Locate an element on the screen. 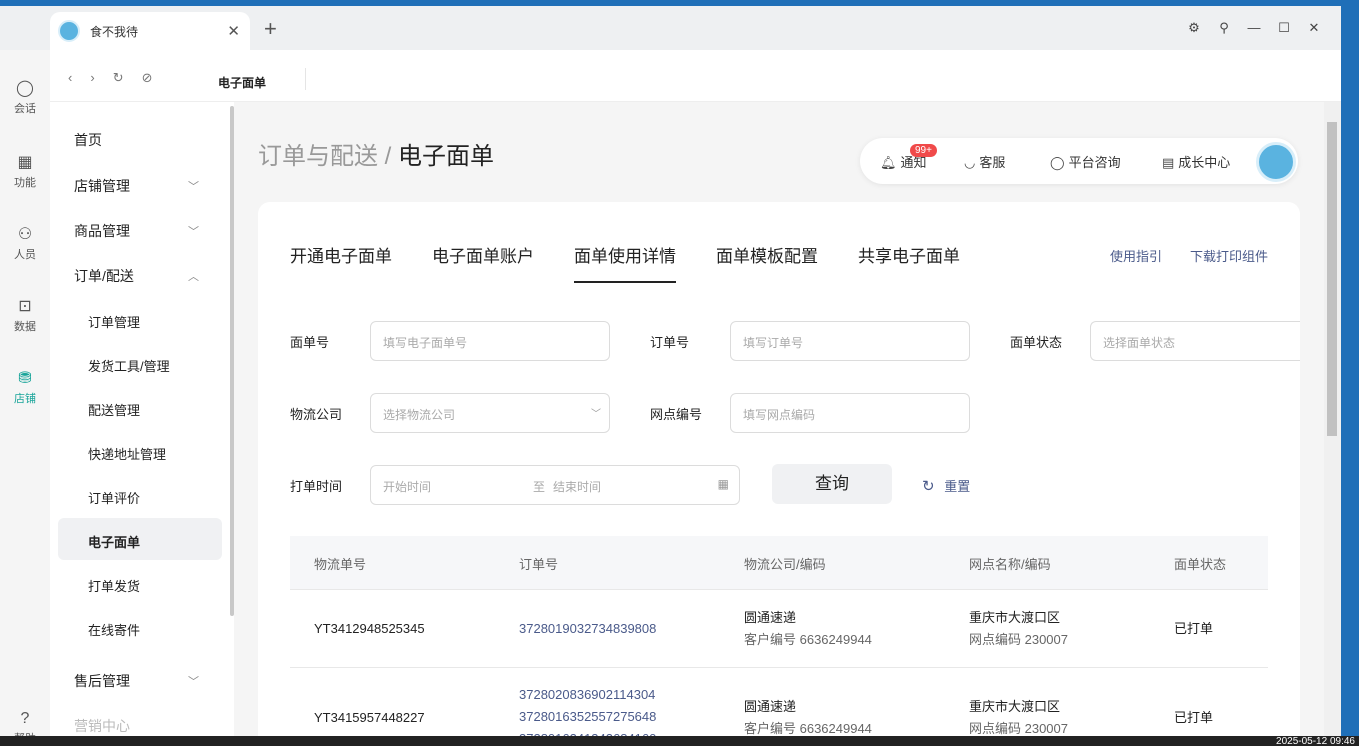  status-select: 选择面单状态 is located at coordinates (1195, 341).